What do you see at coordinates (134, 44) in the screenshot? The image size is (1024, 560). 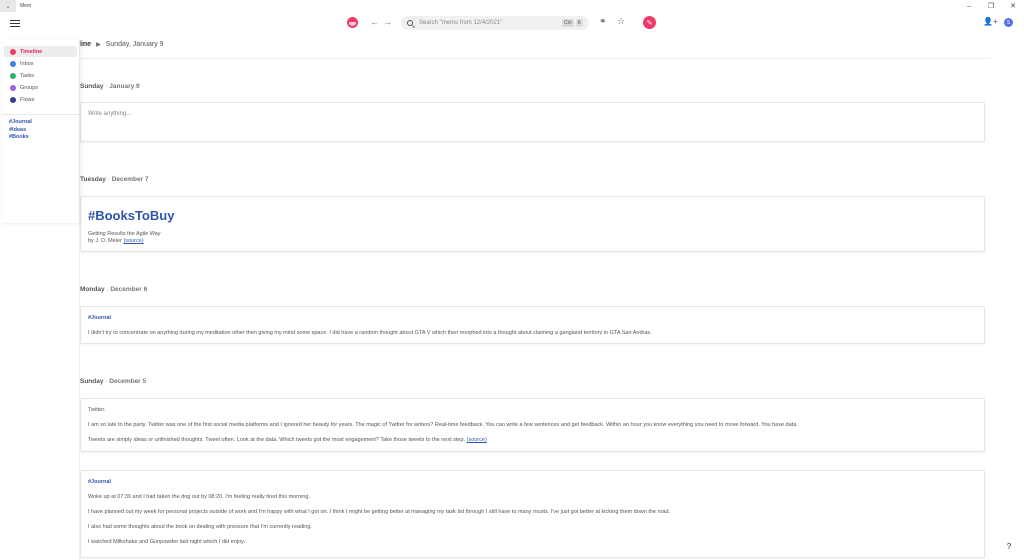 I see `breadcrumb-current: Sunday, January 9` at bounding box center [134, 44].